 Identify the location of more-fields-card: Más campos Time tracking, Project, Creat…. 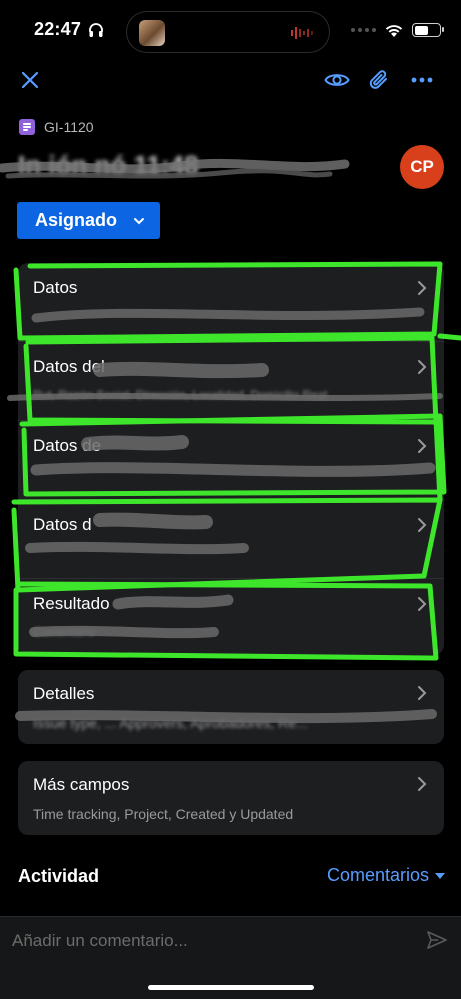
(231, 798).